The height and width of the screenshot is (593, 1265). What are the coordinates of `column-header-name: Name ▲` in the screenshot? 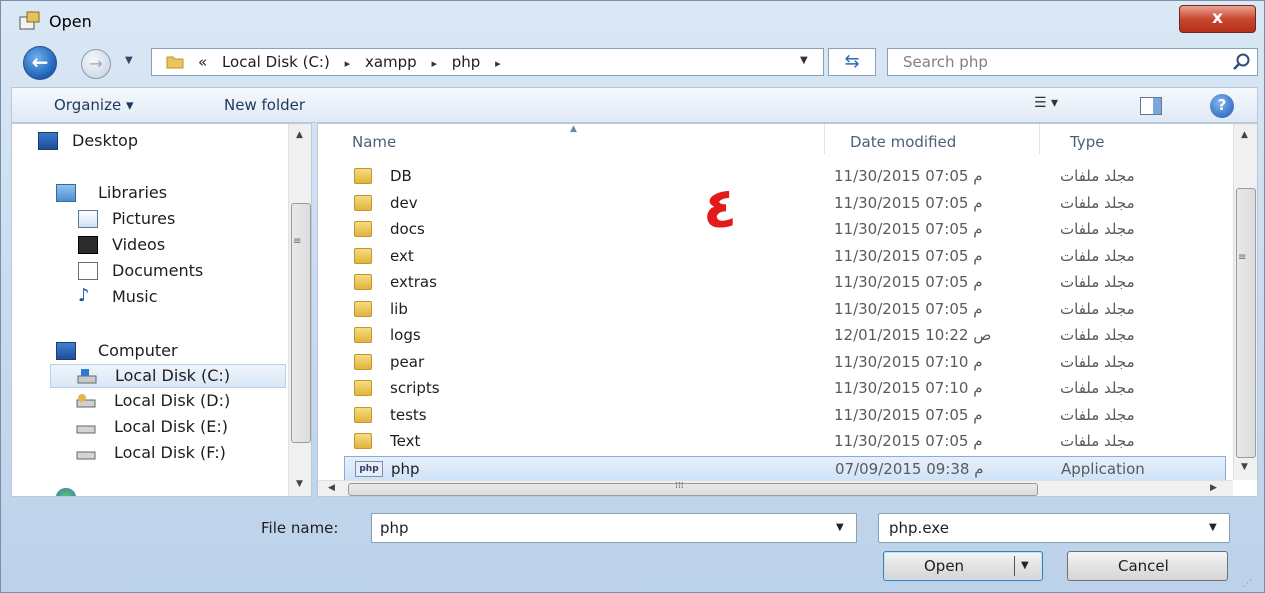 It's located at (571, 139).